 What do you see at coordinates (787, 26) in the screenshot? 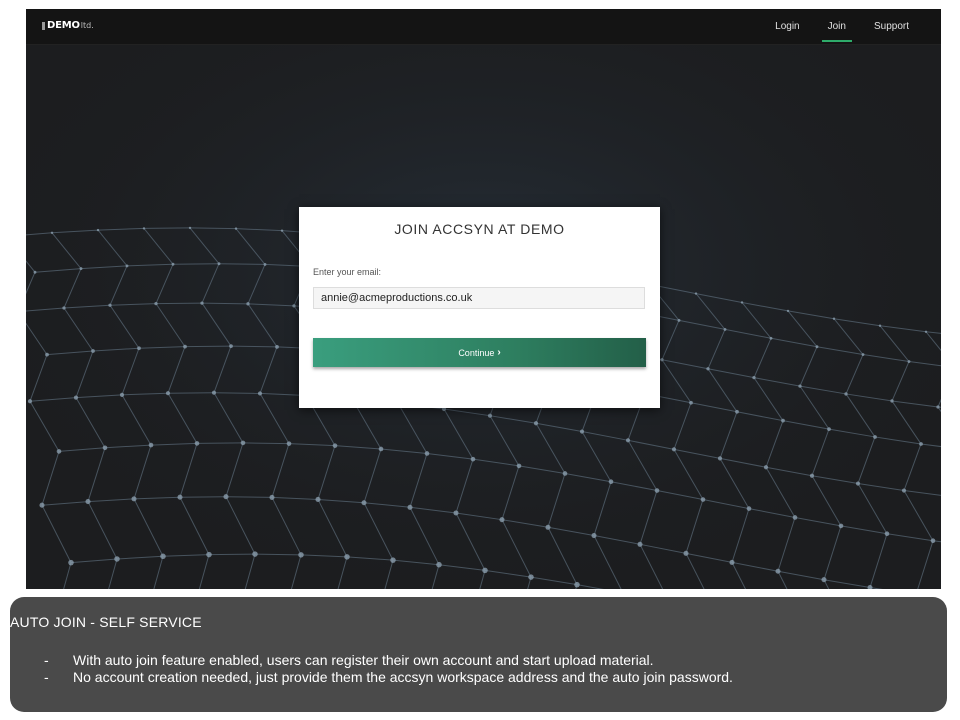
I see `nav-login-link: Login` at bounding box center [787, 26].